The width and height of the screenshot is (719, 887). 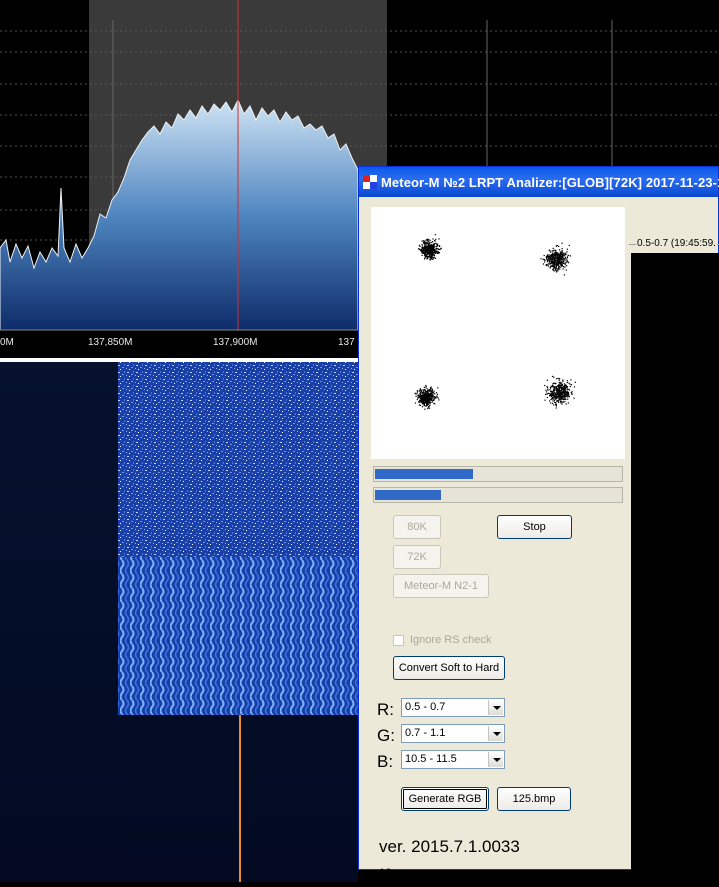 I want to click on freq-label-2: 137,900M, so click(x=235, y=342).